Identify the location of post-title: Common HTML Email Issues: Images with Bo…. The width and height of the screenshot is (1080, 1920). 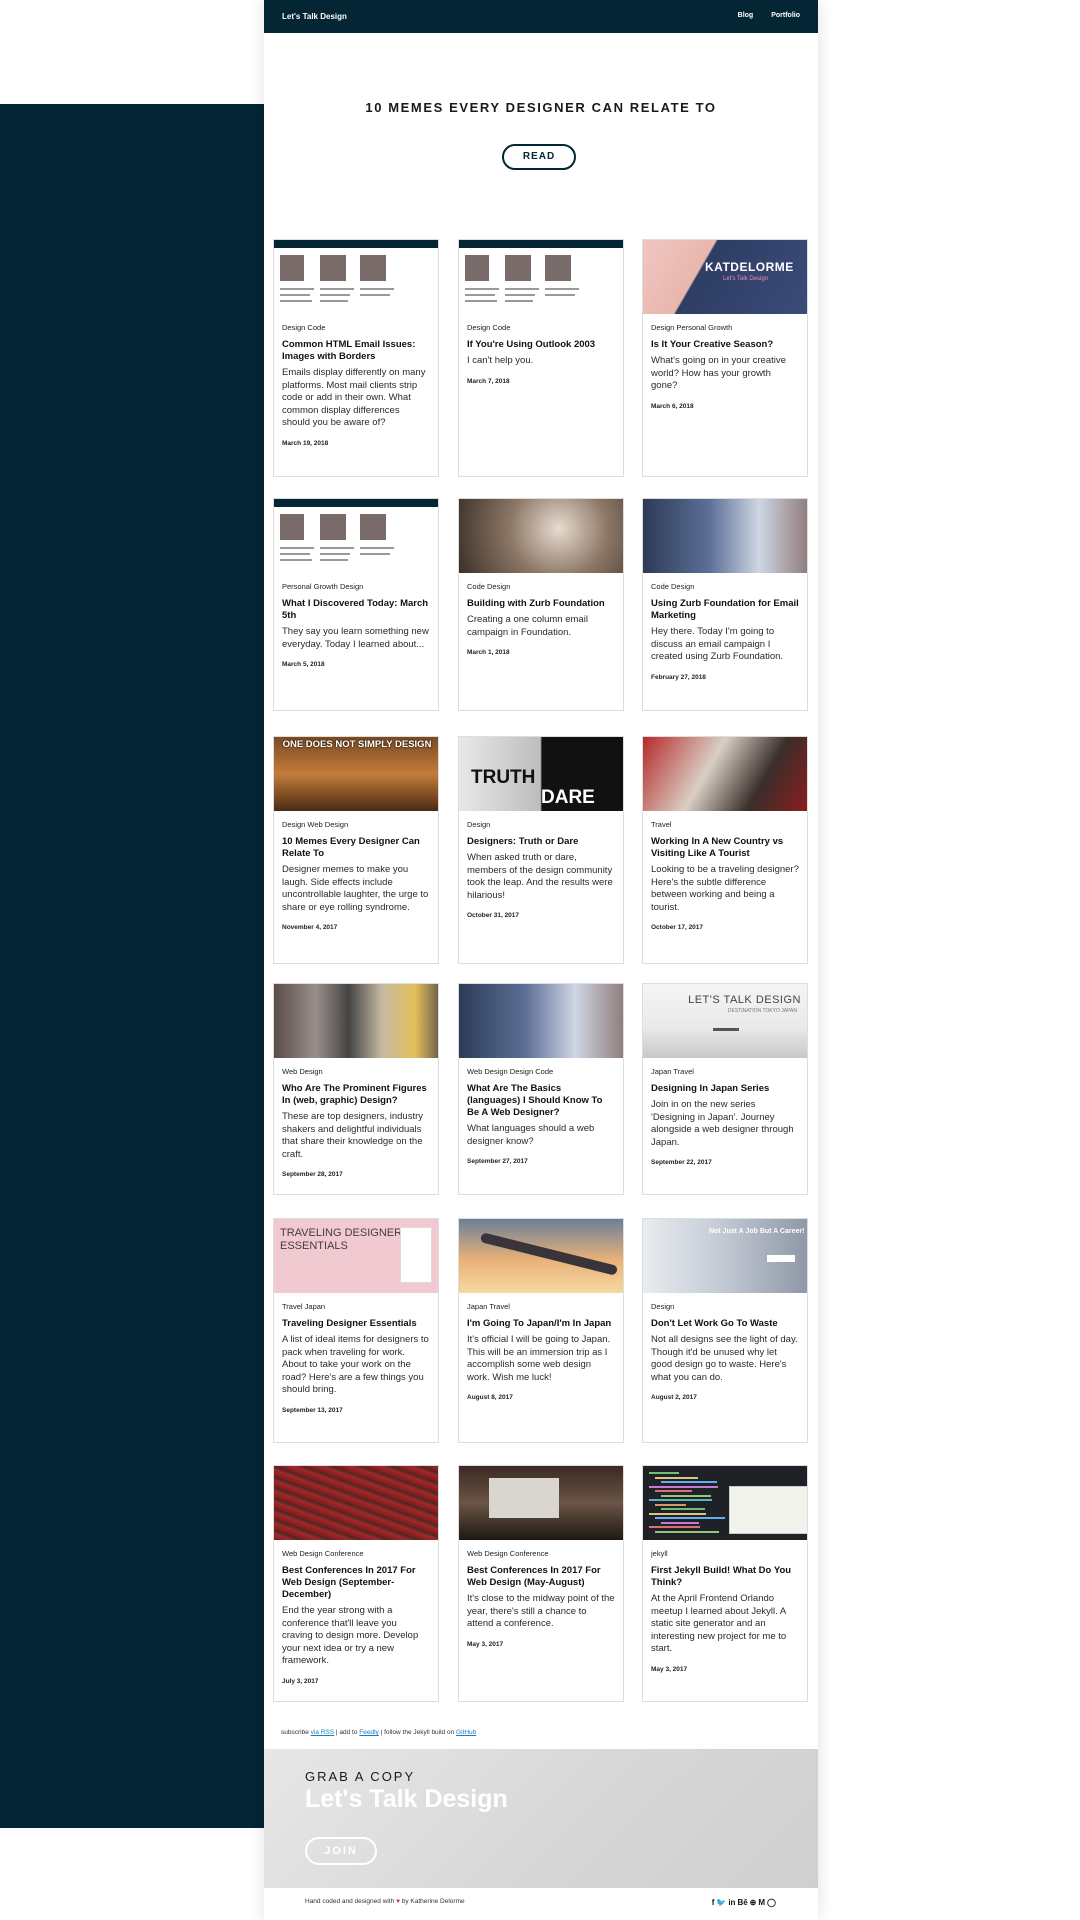
(356, 351).